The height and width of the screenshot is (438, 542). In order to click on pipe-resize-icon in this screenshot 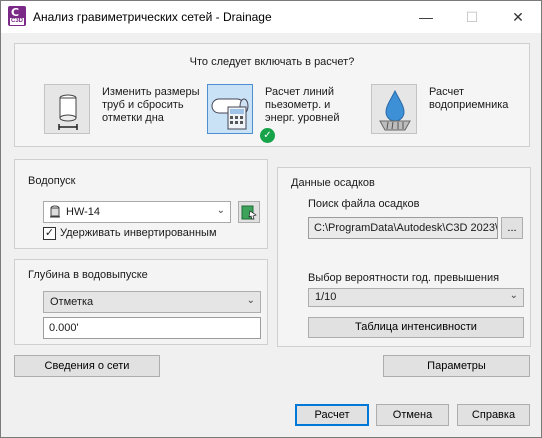, I will do `click(68, 112)`.